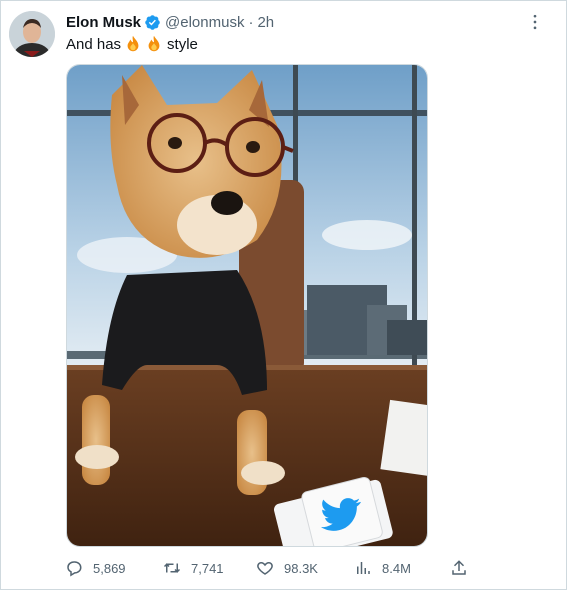 This screenshot has width=567, height=590. I want to click on views-button: 8.4M, so click(382, 568).